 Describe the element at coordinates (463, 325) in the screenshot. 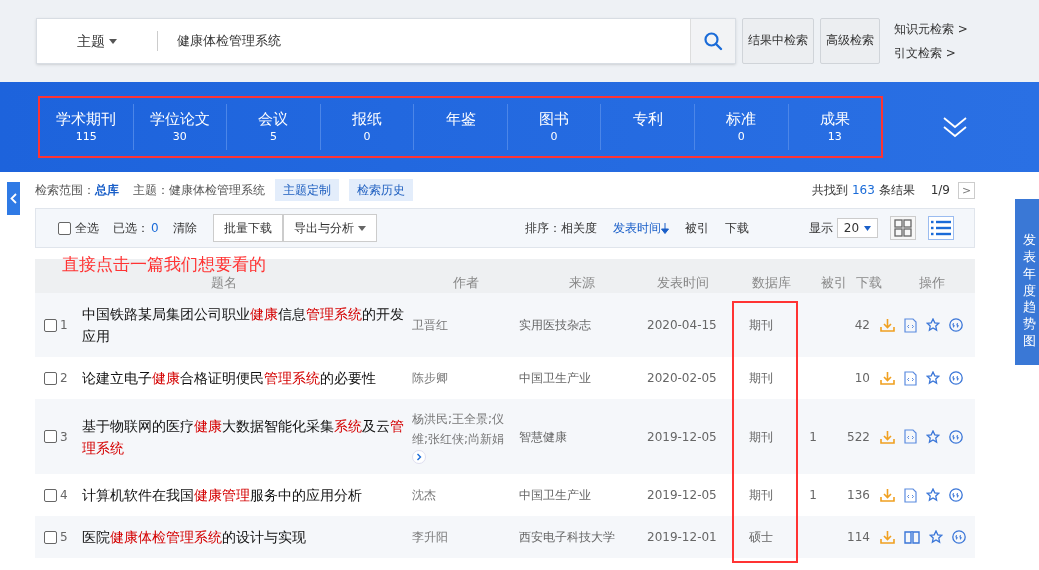

I see `author-text: 卫晋红` at that location.